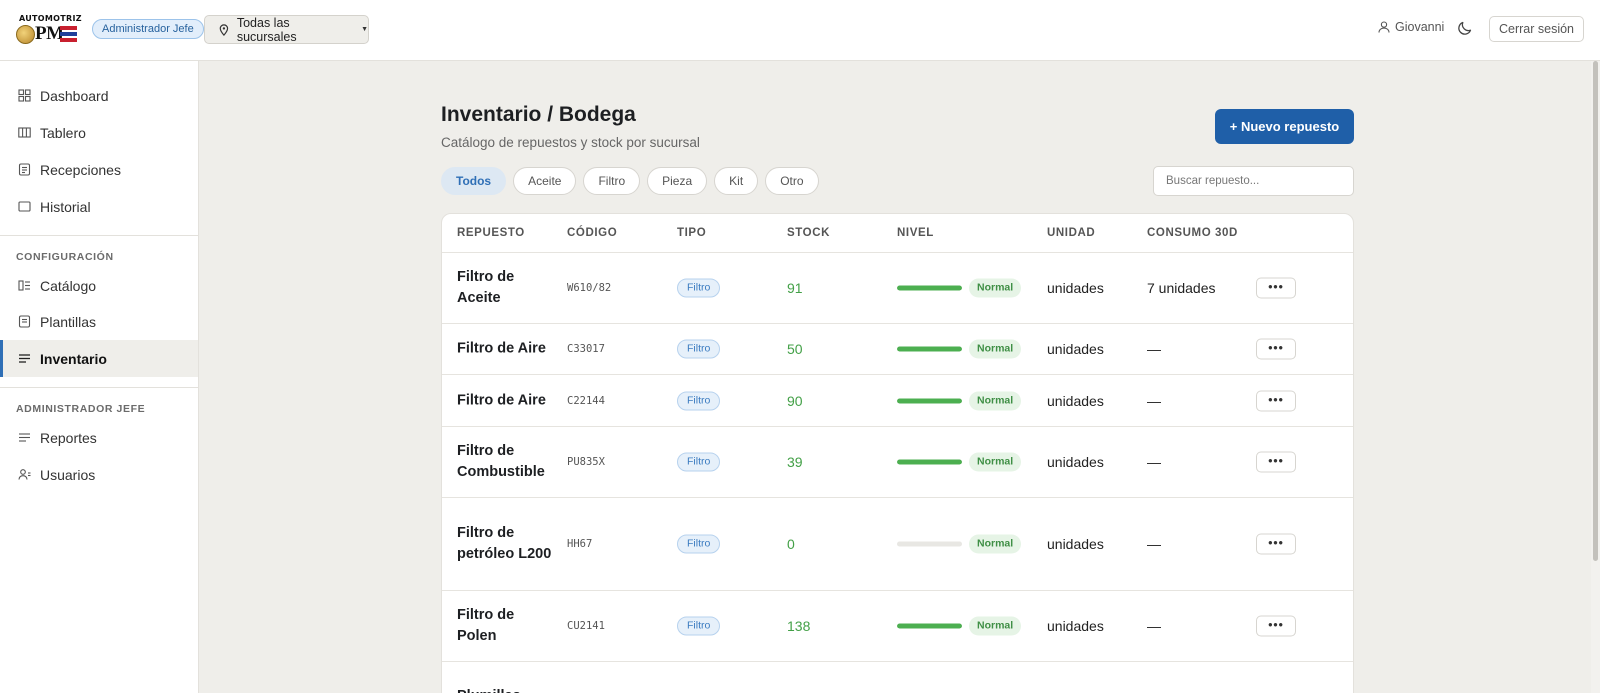  Describe the element at coordinates (545, 181) in the screenshot. I see `filter-chip-aceite: Aceite` at that location.